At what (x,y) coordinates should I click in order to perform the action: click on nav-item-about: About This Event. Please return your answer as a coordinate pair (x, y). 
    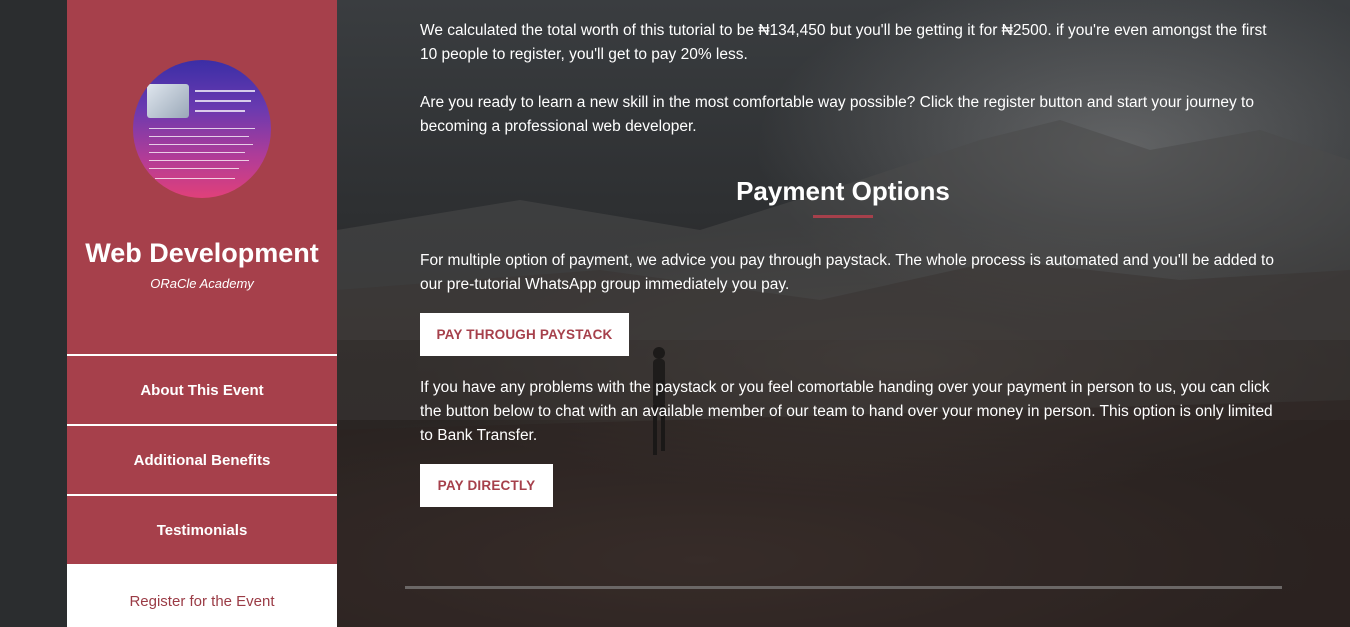
    Looking at the image, I should click on (202, 389).